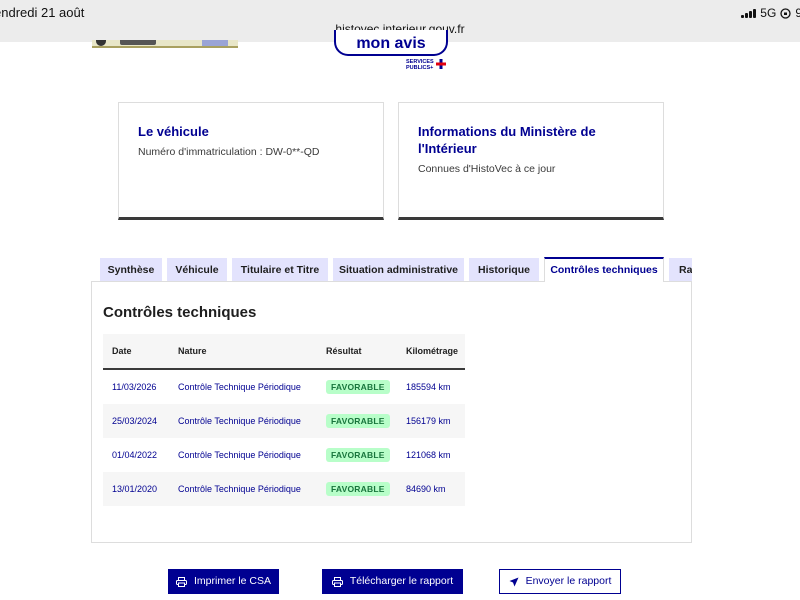  I want to click on services-publics-logo: SERVICES PUBLICS+, so click(426, 65).